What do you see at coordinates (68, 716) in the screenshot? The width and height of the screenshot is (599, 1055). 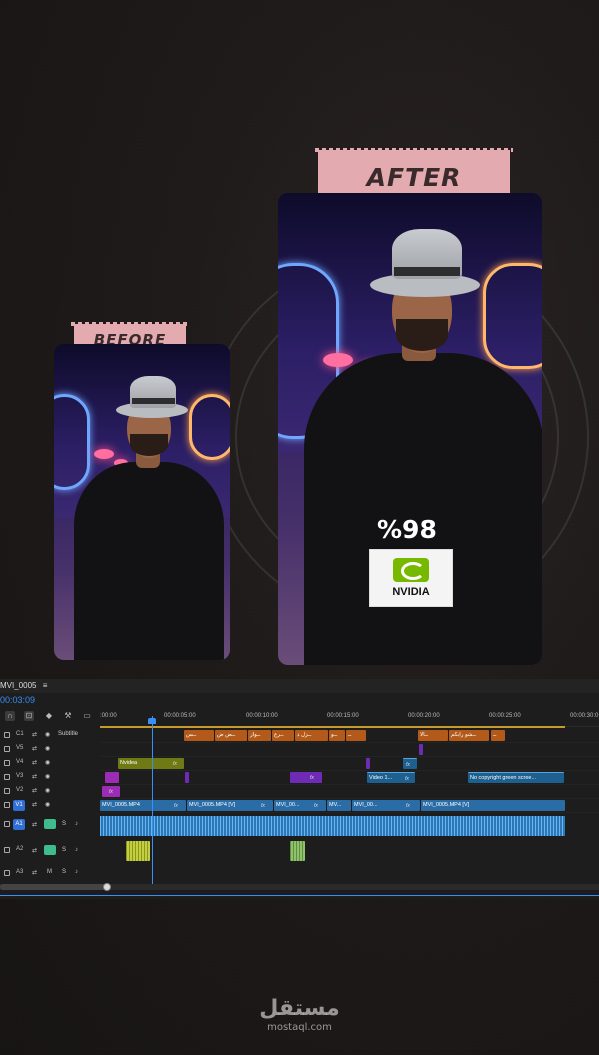 I see `wrench-icon: ⚒` at bounding box center [68, 716].